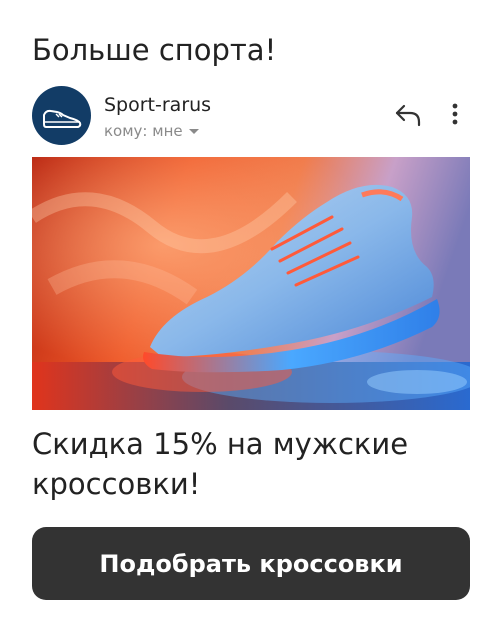 This screenshot has height=632, width=502. I want to click on email-subject: Больше спорта!, so click(154, 50).